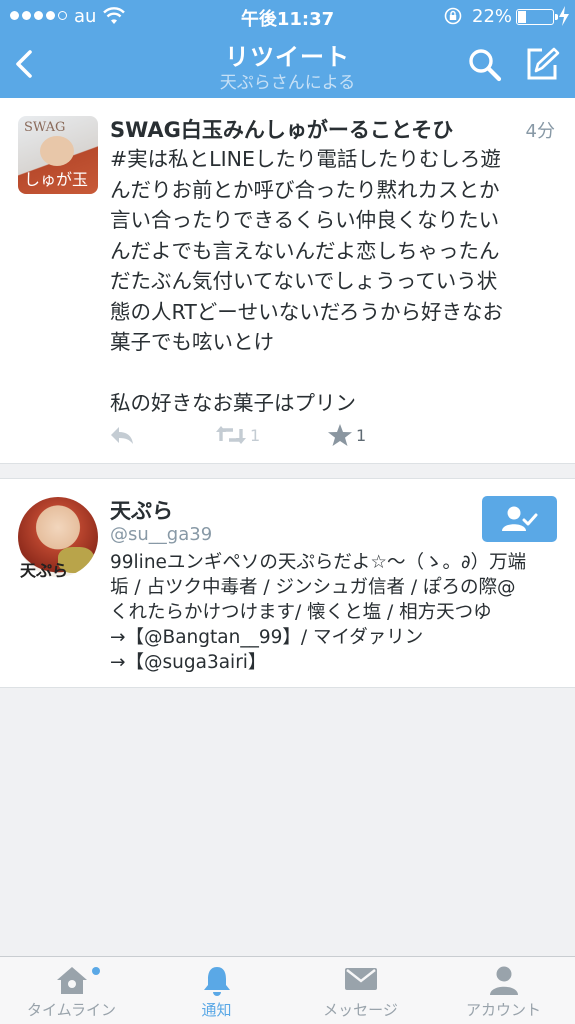 The width and height of the screenshot is (575, 1024). I want to click on charging-icon, so click(564, 16).